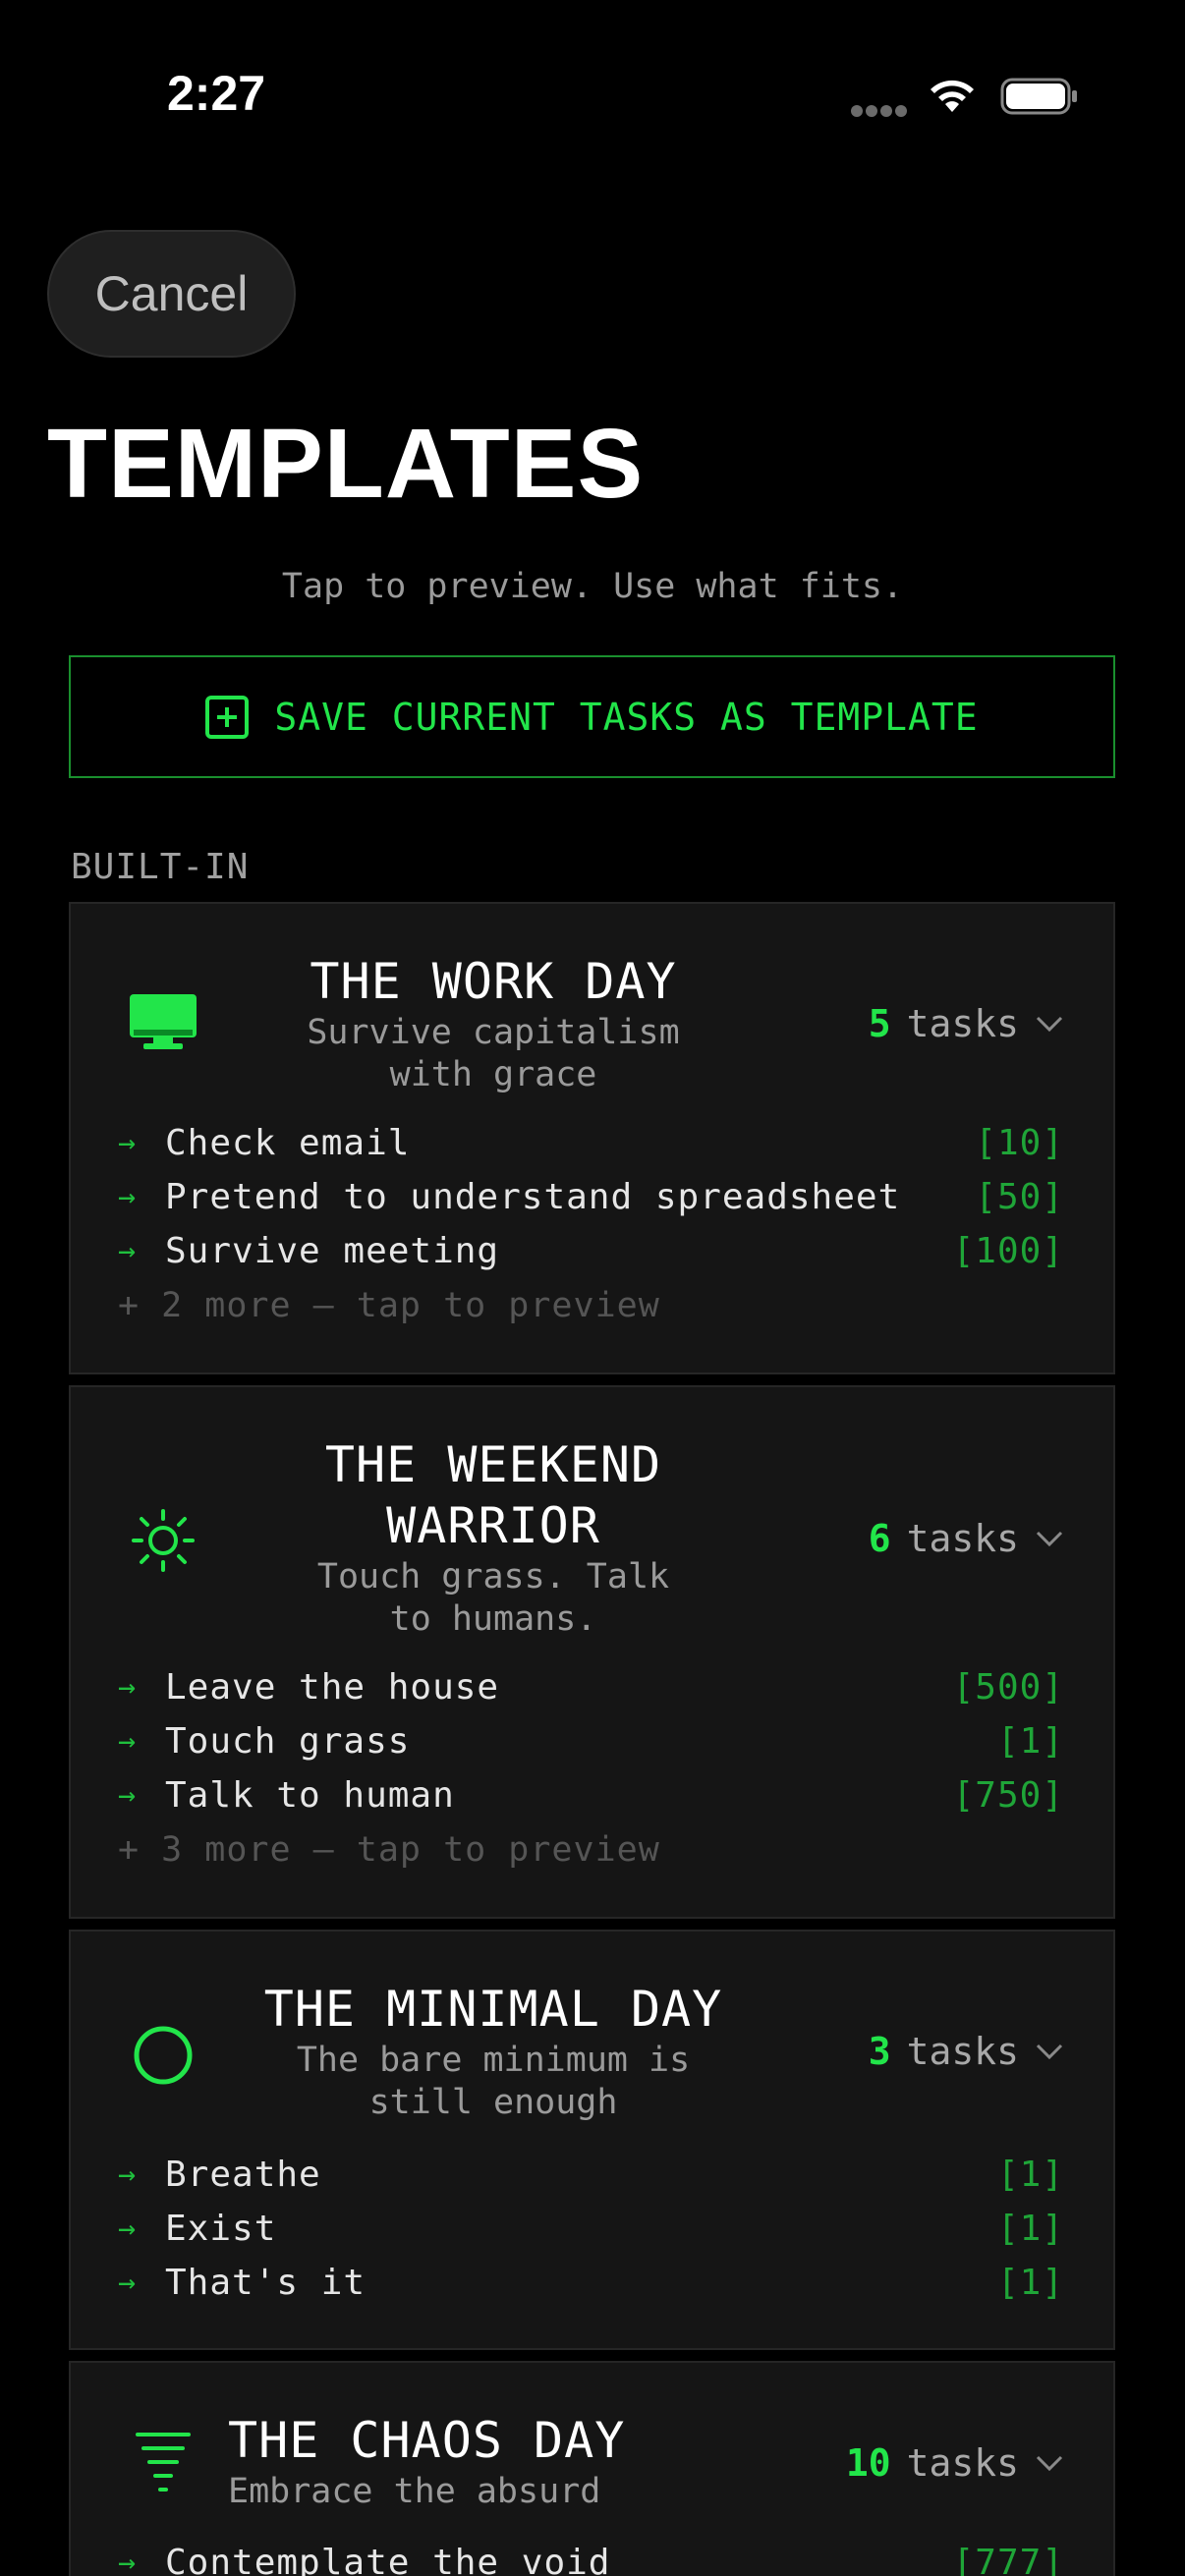 This screenshot has height=2576, width=1185. What do you see at coordinates (288, 1143) in the screenshot?
I see `task-name: Check email` at bounding box center [288, 1143].